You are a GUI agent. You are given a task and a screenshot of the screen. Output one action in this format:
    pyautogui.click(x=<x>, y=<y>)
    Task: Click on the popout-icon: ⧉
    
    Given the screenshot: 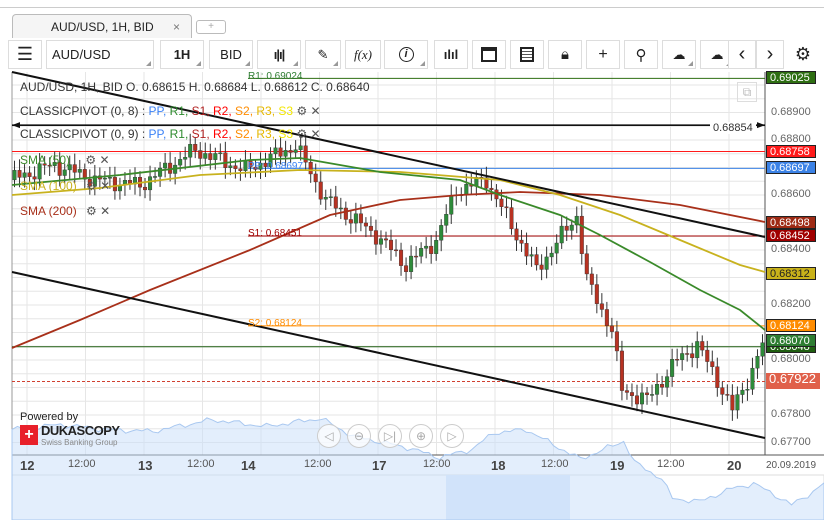 What is the action you would take?
    pyautogui.click(x=747, y=92)
    